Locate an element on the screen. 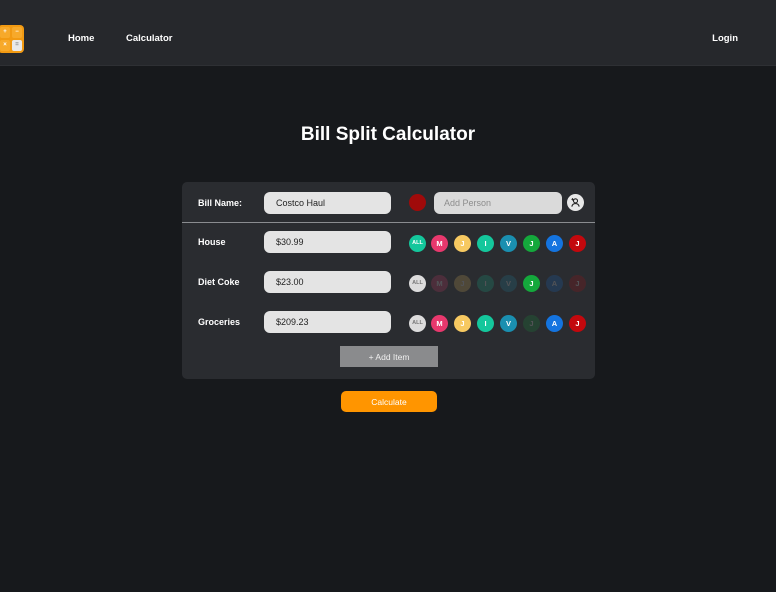 The image size is (776, 592). logo-times: × is located at coordinates (5, 45).